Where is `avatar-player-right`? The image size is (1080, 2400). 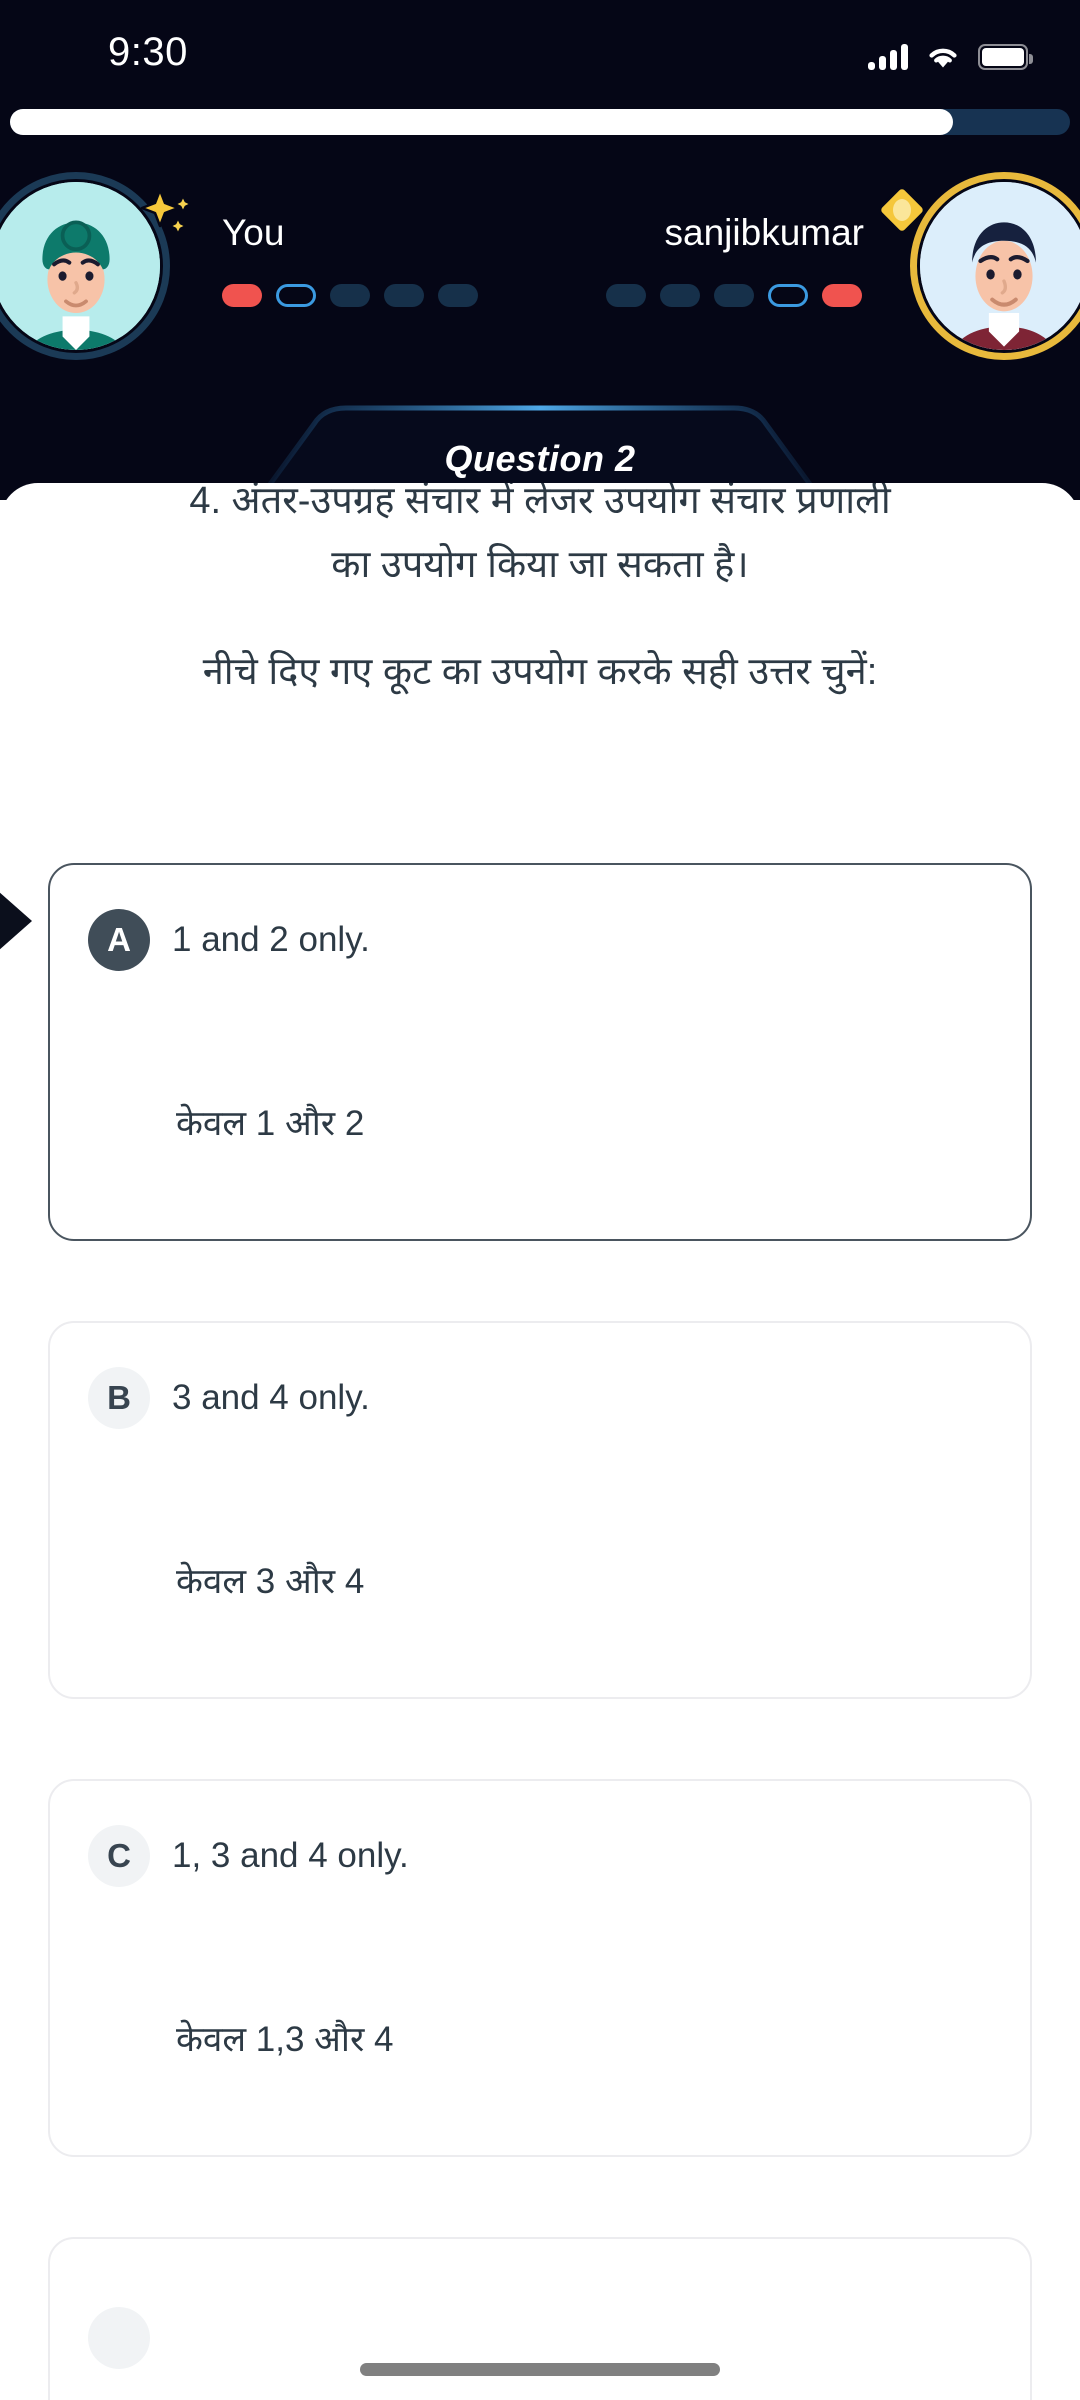
avatar-player-right is located at coordinates (995, 266).